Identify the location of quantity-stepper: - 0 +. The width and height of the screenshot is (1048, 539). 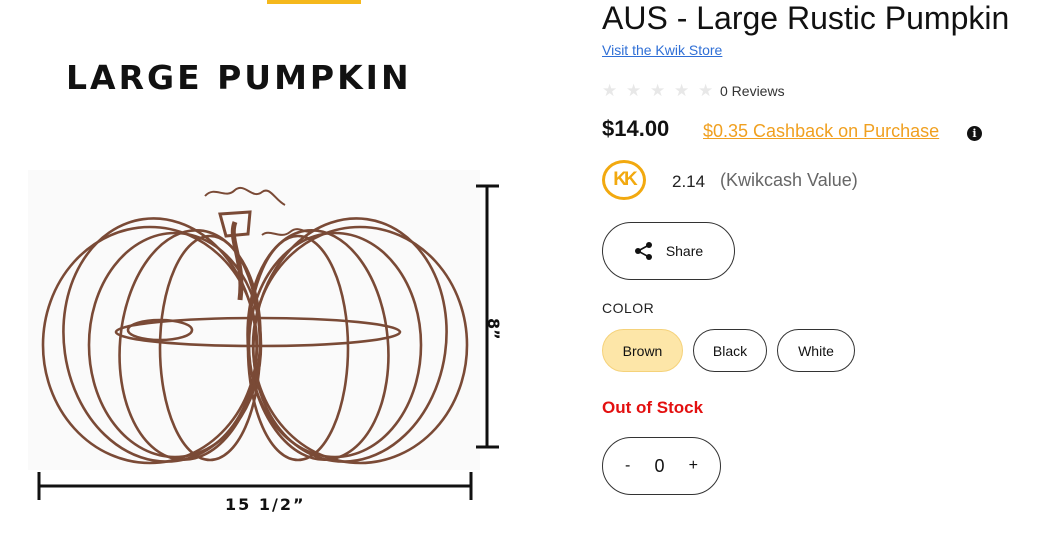
(661, 466).